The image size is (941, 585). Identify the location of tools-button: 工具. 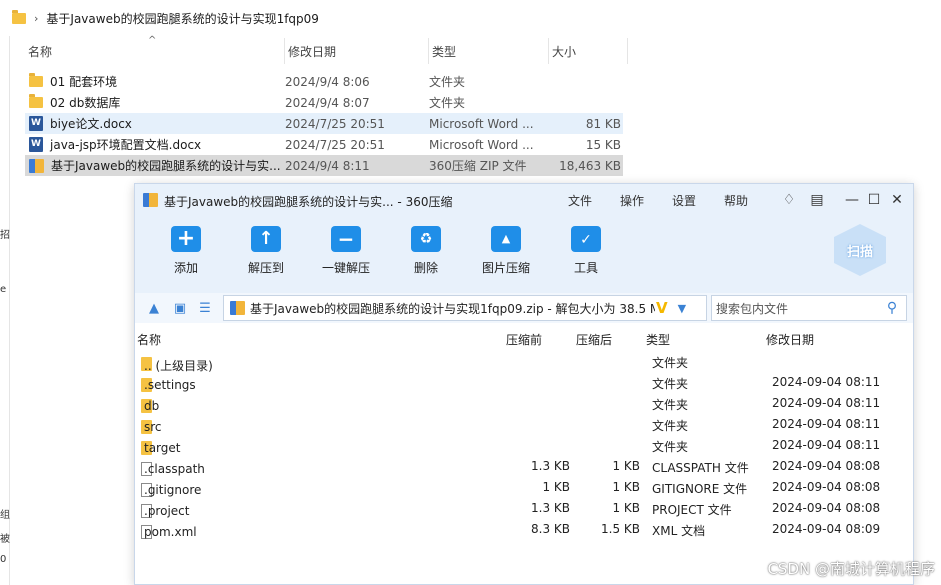
(586, 251).